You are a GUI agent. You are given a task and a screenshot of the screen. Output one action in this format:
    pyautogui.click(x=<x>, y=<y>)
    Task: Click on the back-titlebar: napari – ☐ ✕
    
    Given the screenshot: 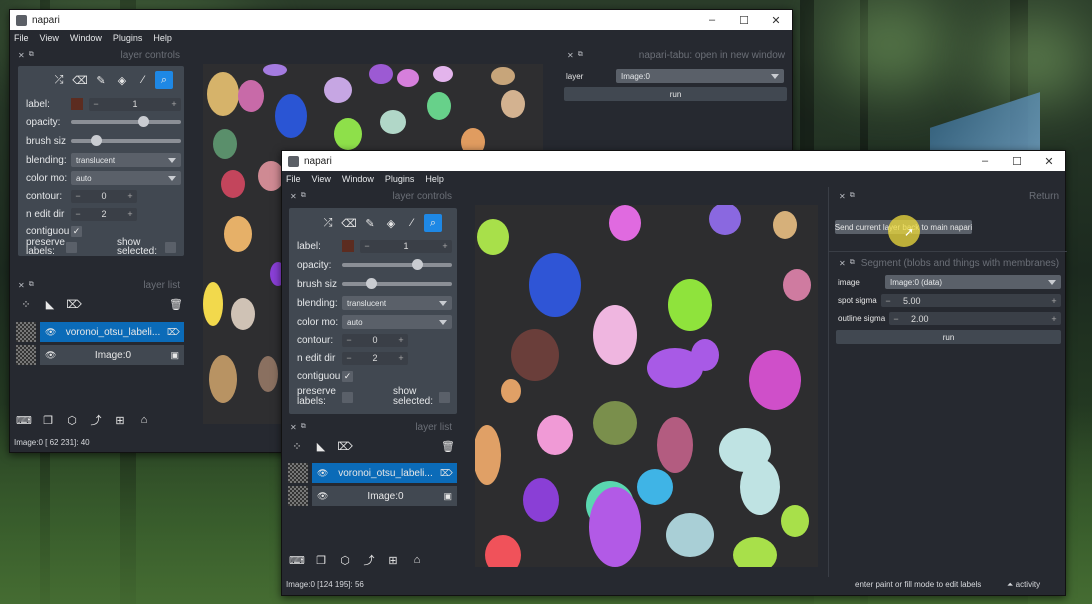 What is the action you would take?
    pyautogui.click(x=401, y=20)
    